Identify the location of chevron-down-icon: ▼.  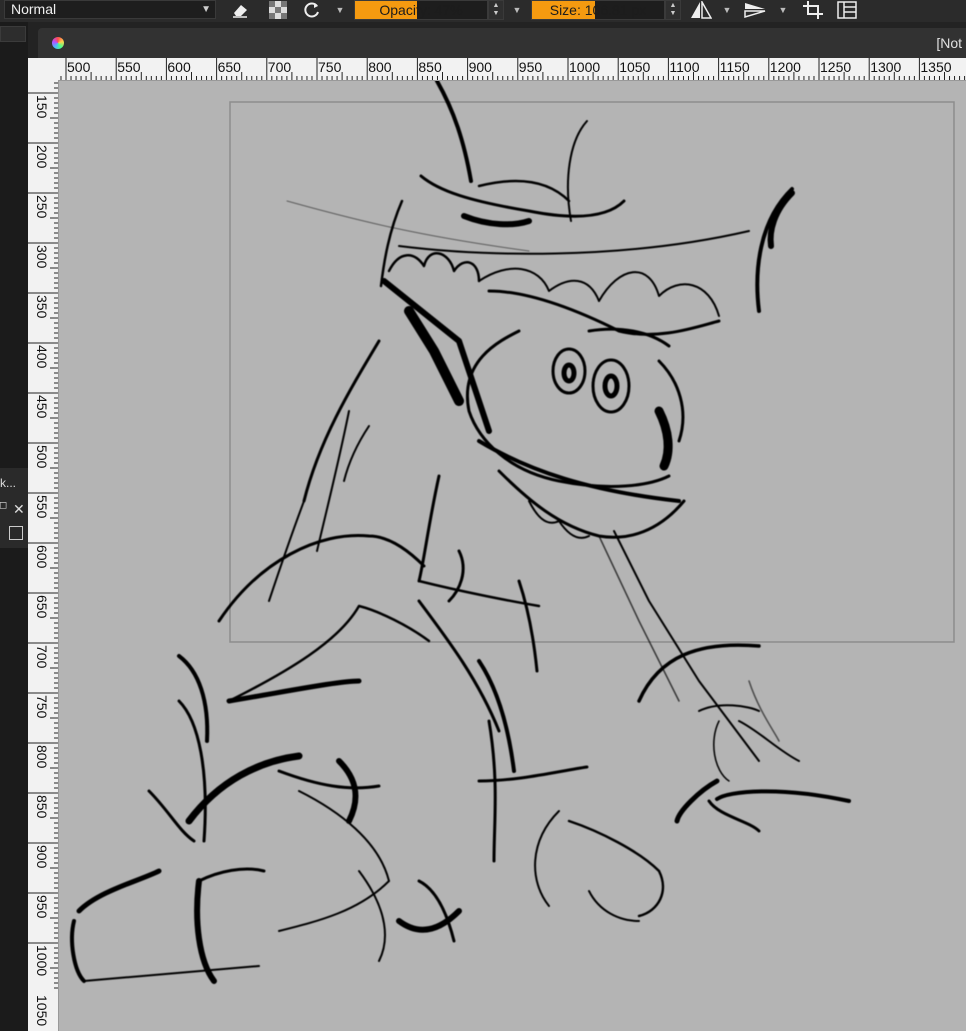
(206, 9).